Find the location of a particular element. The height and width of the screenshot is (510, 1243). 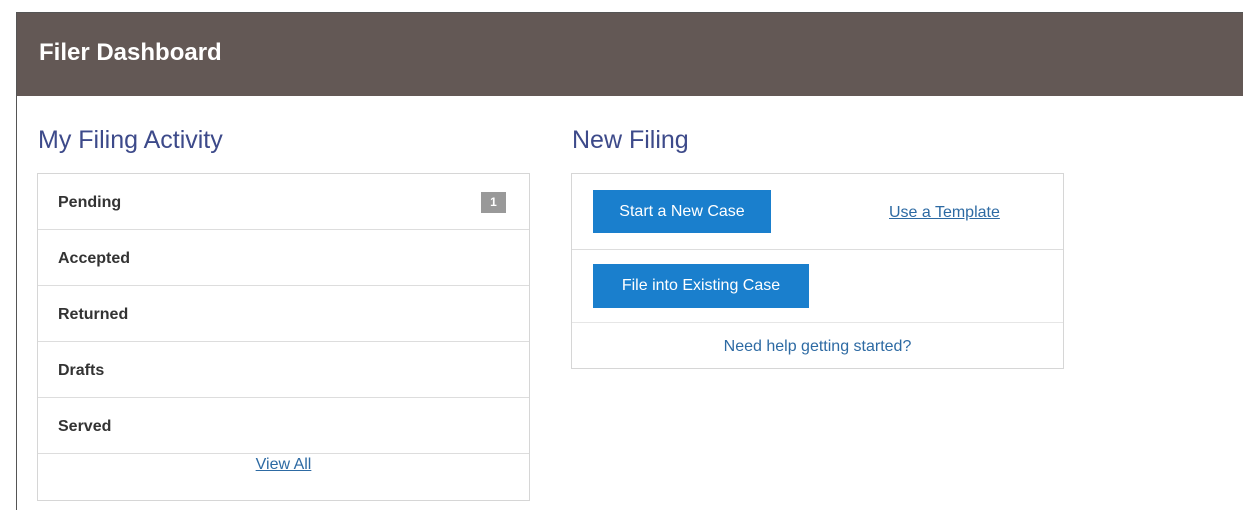

page-title: Filer Dashboard is located at coordinates (130, 52).